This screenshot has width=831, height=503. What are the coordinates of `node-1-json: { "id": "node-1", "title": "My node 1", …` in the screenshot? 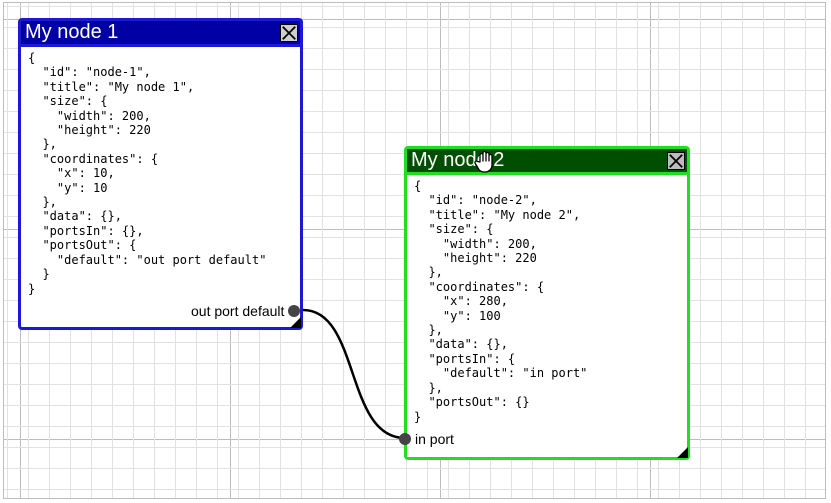 It's located at (147, 173).